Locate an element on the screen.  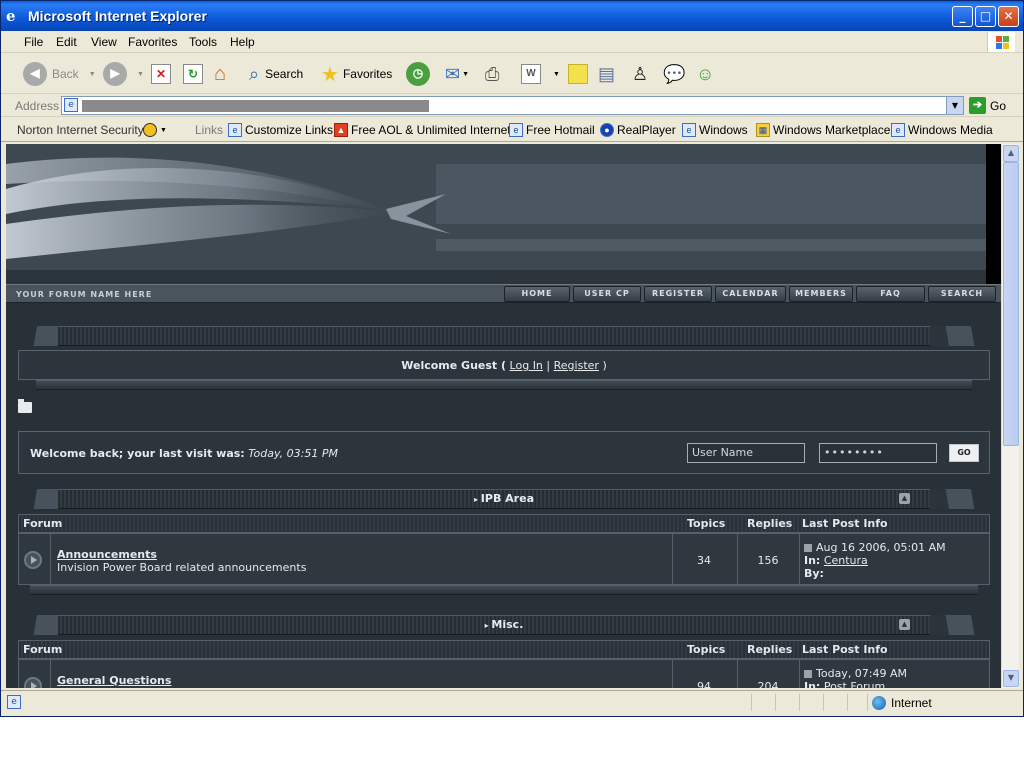
home-button: ⌂ is located at coordinates (220, 74).